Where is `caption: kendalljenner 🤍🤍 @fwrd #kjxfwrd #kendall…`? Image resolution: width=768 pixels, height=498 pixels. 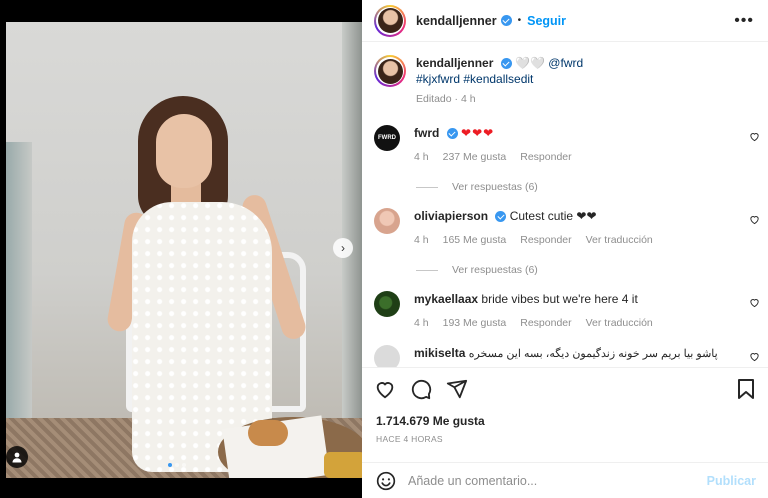 caption: kendalljenner 🤍🤍 @fwrd #kjxfwrd #kendall… is located at coordinates (555, 81).